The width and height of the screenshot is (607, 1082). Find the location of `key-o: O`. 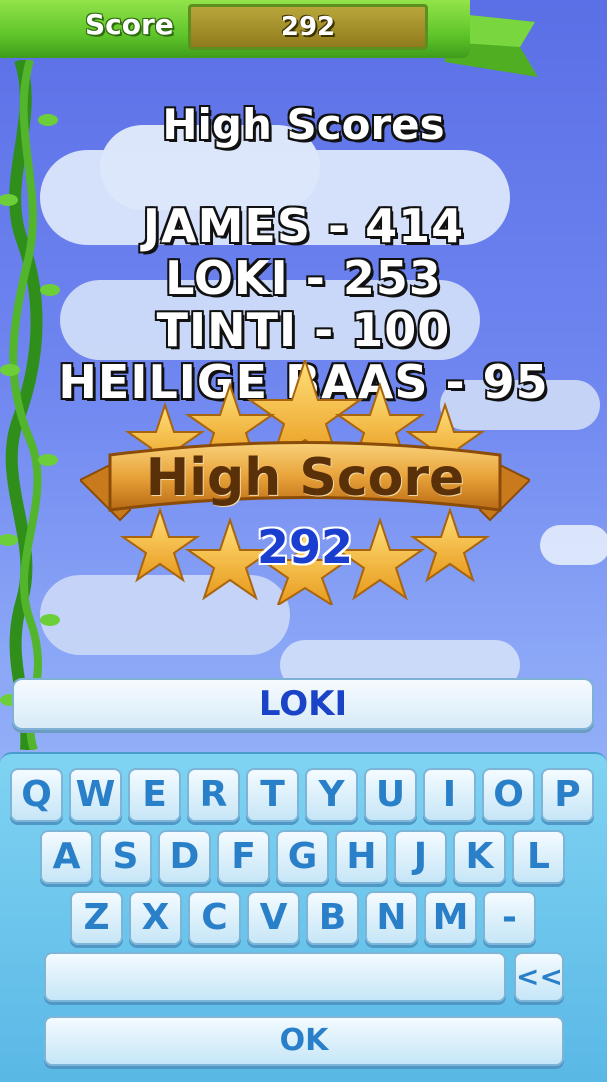

key-o: O is located at coordinates (508, 795).